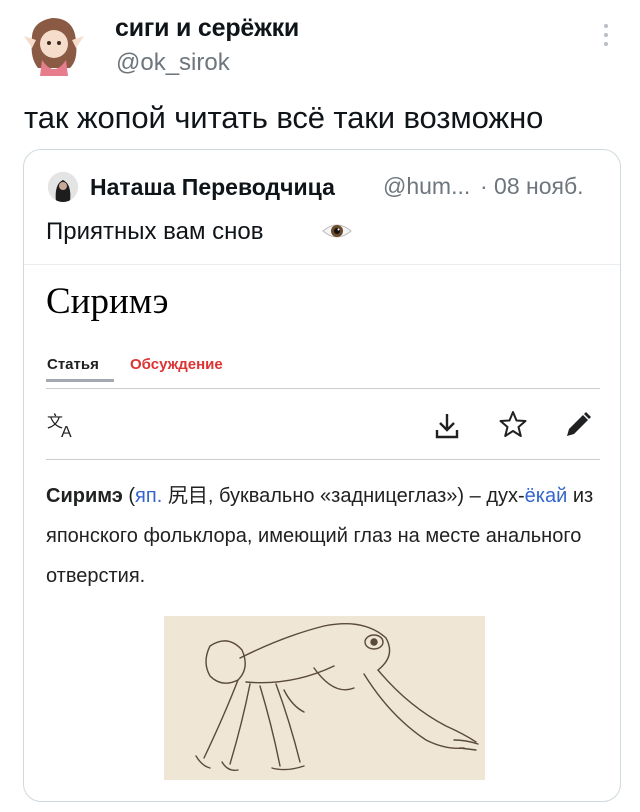 The height and width of the screenshot is (812, 640). What do you see at coordinates (324, 698) in the screenshot?
I see `shirime-illustration` at bounding box center [324, 698].